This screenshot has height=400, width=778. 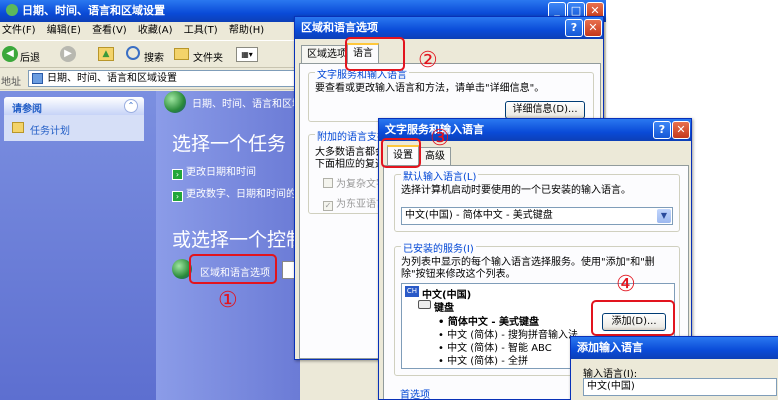 I want to click on regional-options-label: 区域和语言选项, so click(x=235, y=273).